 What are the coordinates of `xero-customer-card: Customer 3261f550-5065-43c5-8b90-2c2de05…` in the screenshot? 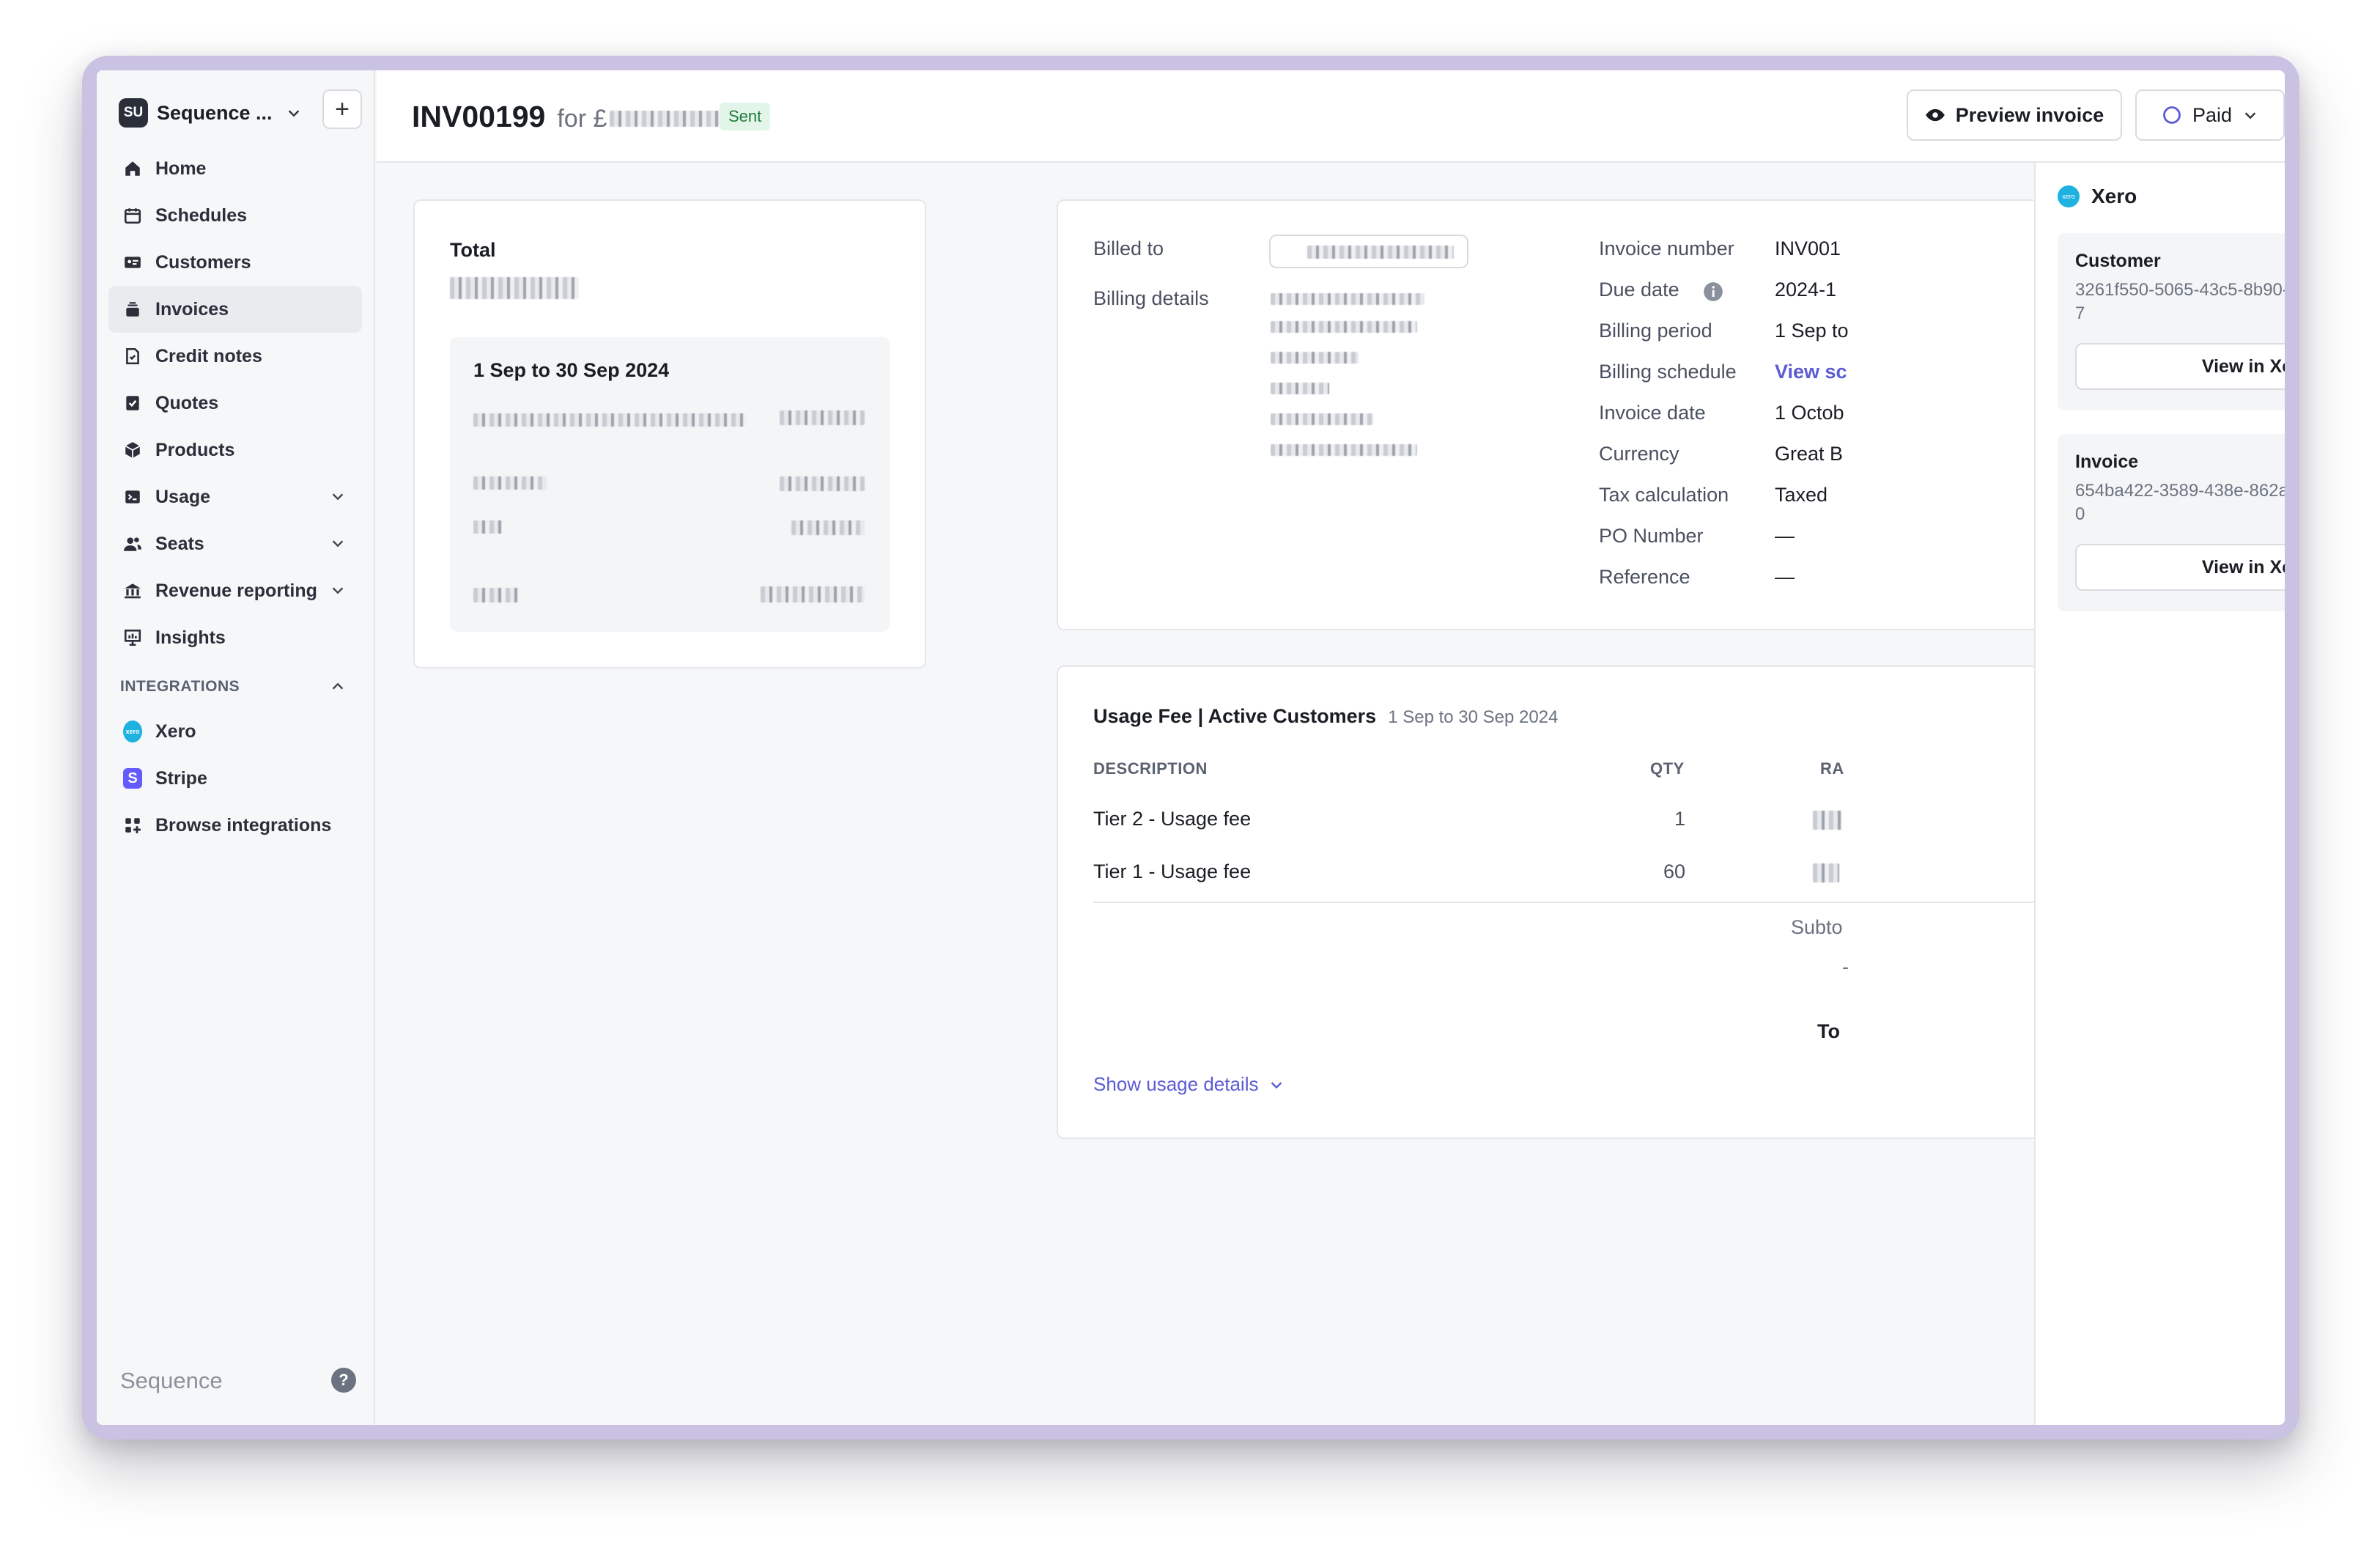 It's located at (2171, 321).